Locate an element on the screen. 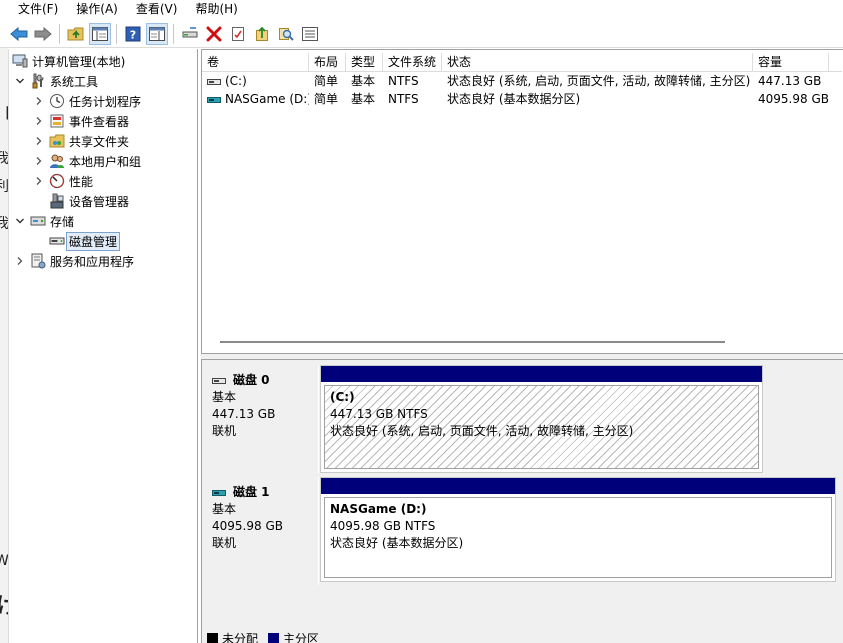 The height and width of the screenshot is (643, 843). menu-file: 文件(F) is located at coordinates (33, 9).